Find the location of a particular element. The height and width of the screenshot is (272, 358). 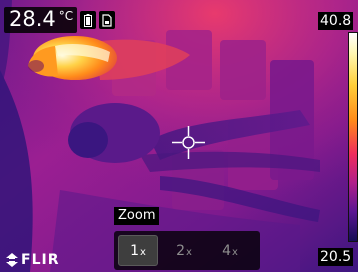

zoom-option-1x: 1x is located at coordinates (138, 250).